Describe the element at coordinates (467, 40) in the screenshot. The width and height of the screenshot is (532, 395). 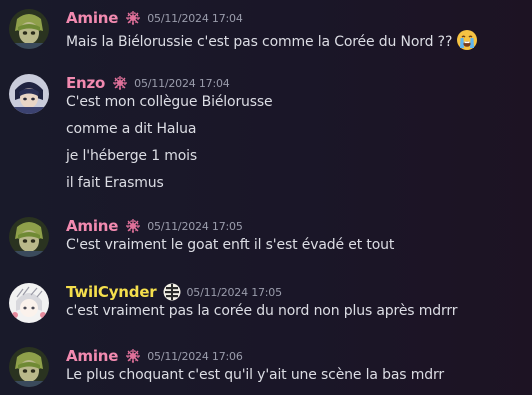
I see `loudly-crying-face-emoji` at that location.